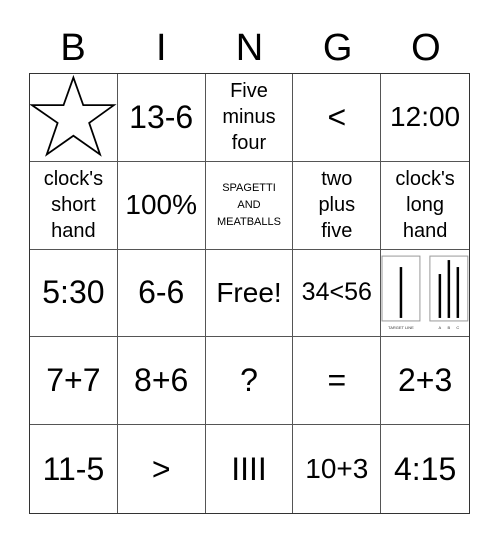 The image size is (500, 544). What do you see at coordinates (248, 221) in the screenshot?
I see `cell-text-line: MEATBALLS` at bounding box center [248, 221].